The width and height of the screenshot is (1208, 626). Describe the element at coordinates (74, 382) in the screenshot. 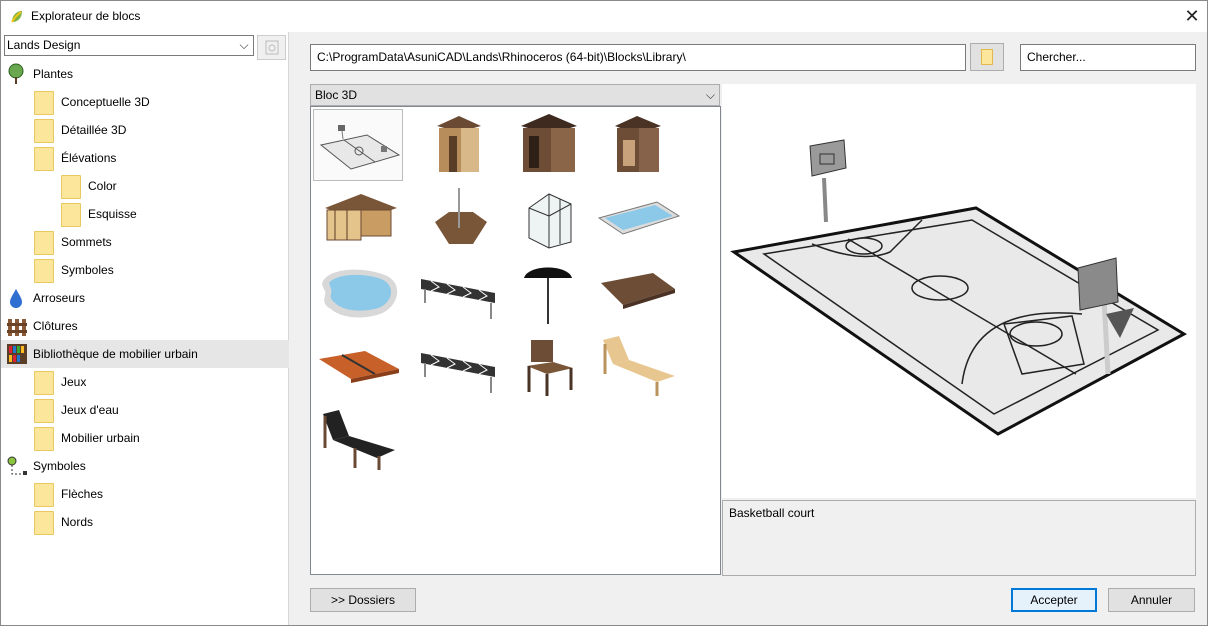

I see `tree-item-label: Jeux` at that location.